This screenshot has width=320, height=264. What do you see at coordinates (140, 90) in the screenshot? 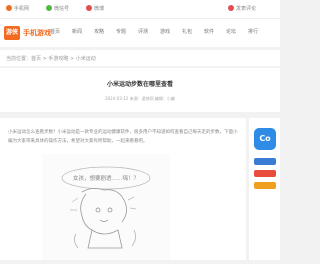
I see `article-header: 小米运动步数在哪里查看 2024-03-12 来源：游侠网 编辑：小编` at bounding box center [140, 90].